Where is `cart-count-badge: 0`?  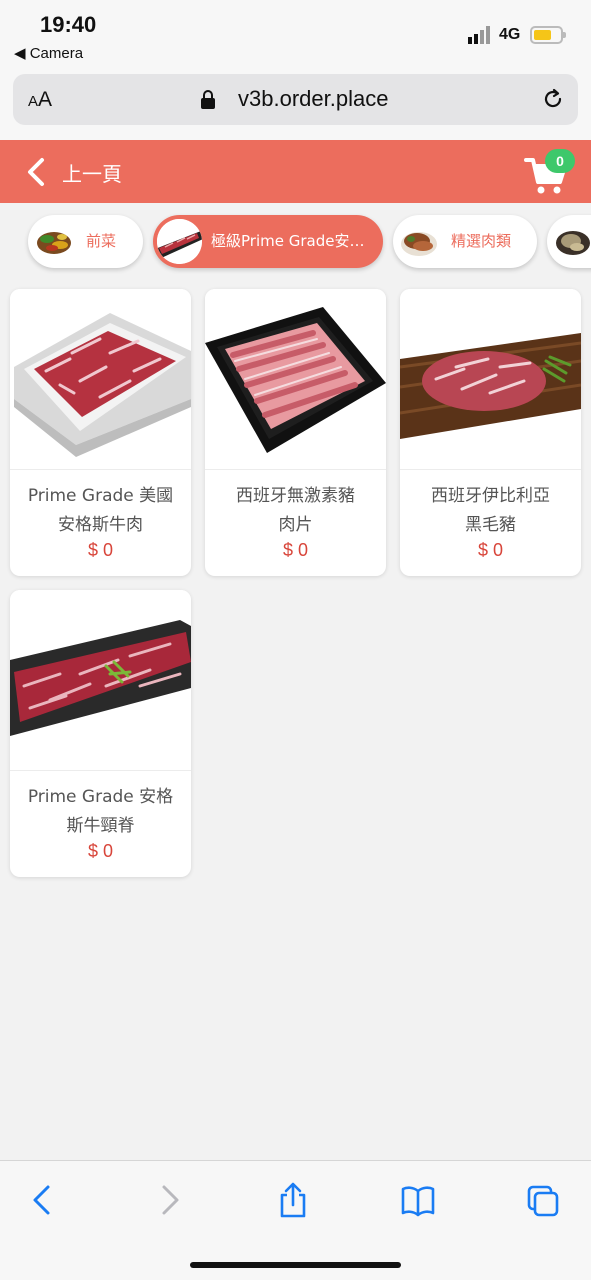 cart-count-badge: 0 is located at coordinates (560, 161).